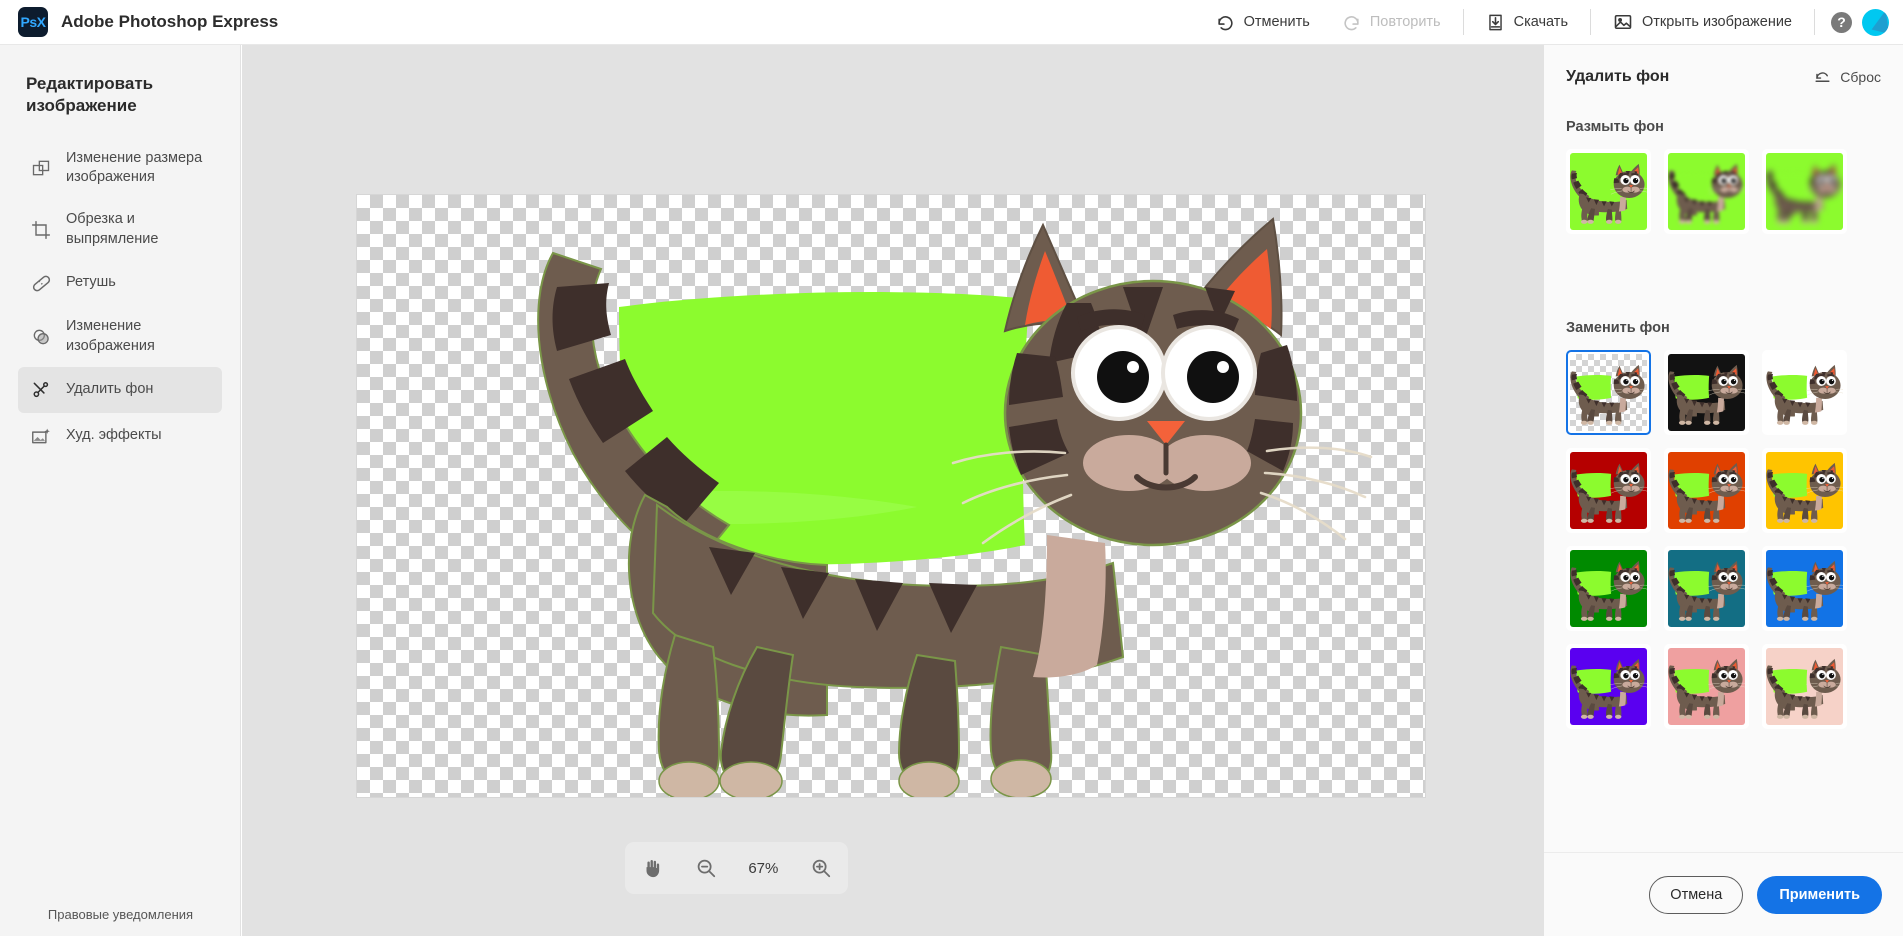 The height and width of the screenshot is (936, 1903). I want to click on zoom-in-icon, so click(821, 868).